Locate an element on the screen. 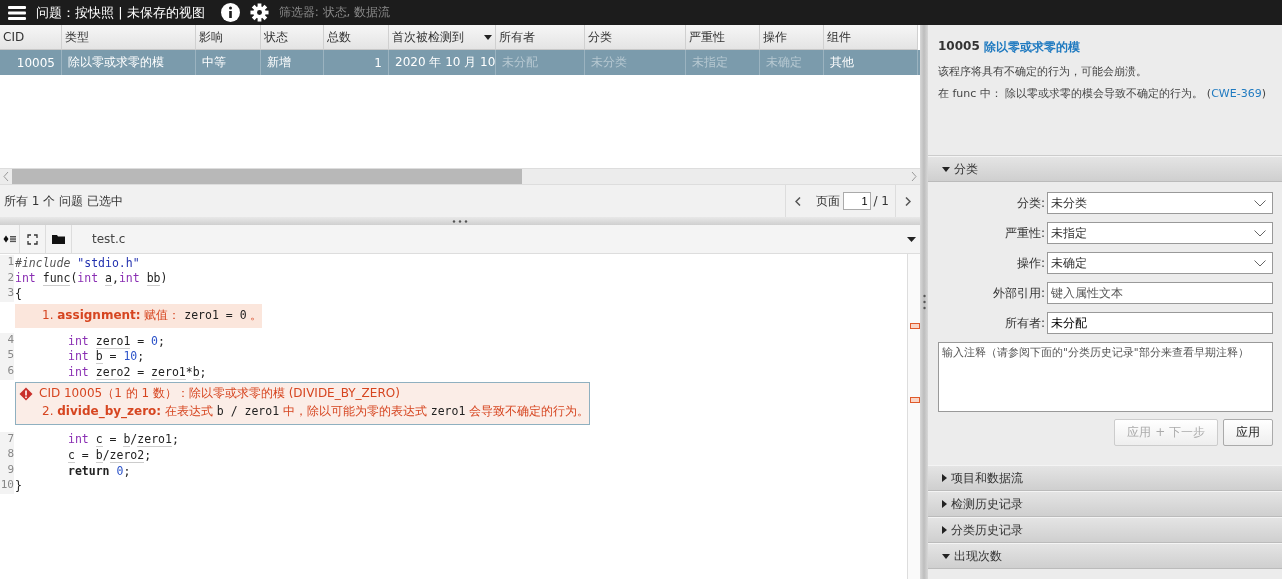 This screenshot has height=579, width=1282. issue-title-link: 除以零或求零的模 is located at coordinates (1031, 47).